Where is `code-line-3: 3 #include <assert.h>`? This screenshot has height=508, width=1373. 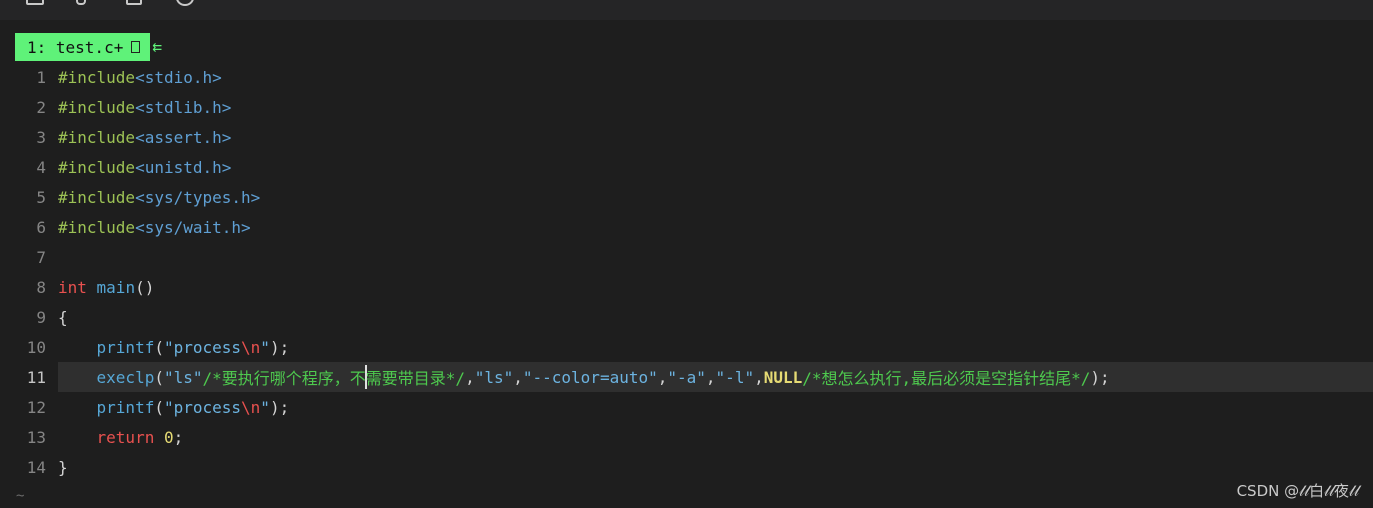 code-line-3: 3 #include <assert.h> is located at coordinates (686, 137).